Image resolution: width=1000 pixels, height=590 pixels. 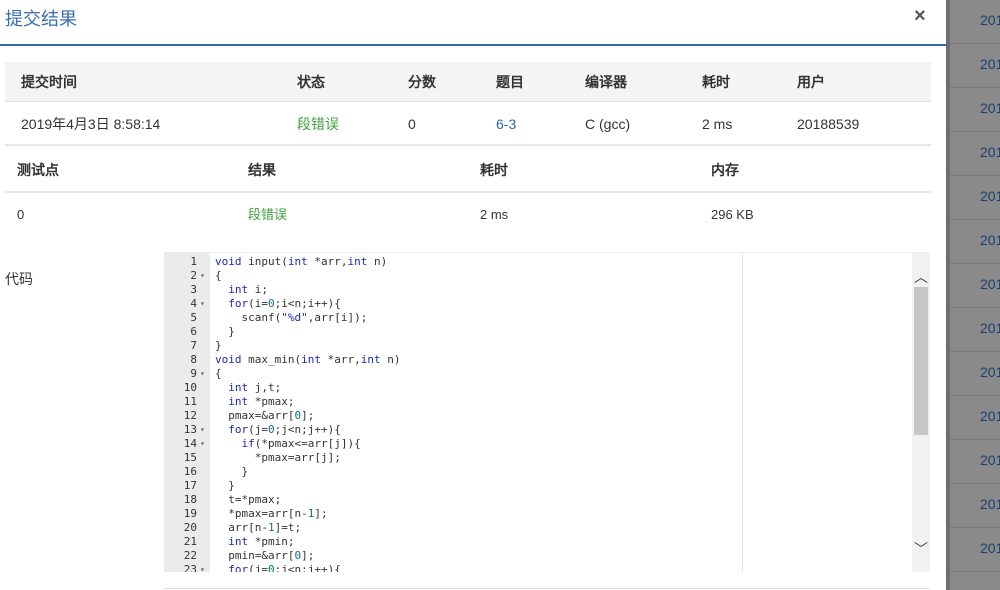 I want to click on code-line: 6 }, so click(x=547, y=332).